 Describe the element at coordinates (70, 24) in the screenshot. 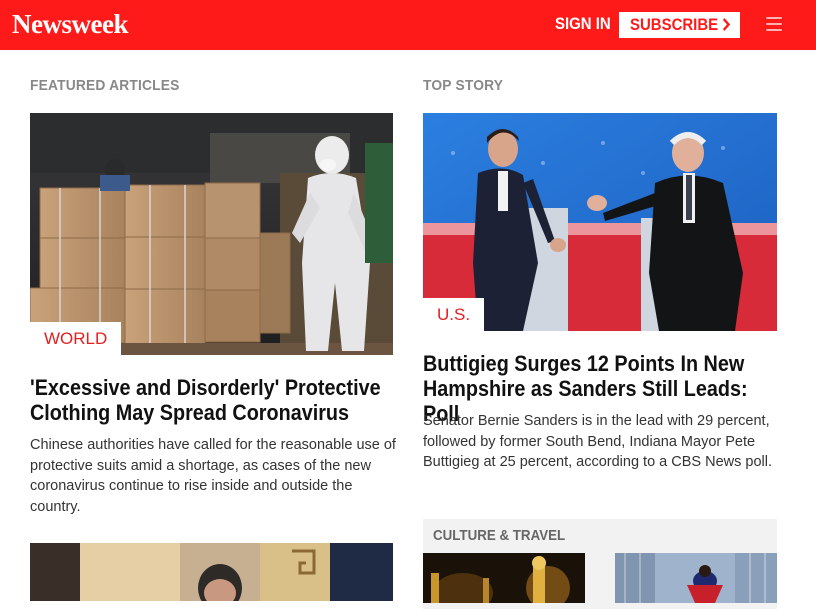

I see `newsweek-logo: Newsweek` at that location.